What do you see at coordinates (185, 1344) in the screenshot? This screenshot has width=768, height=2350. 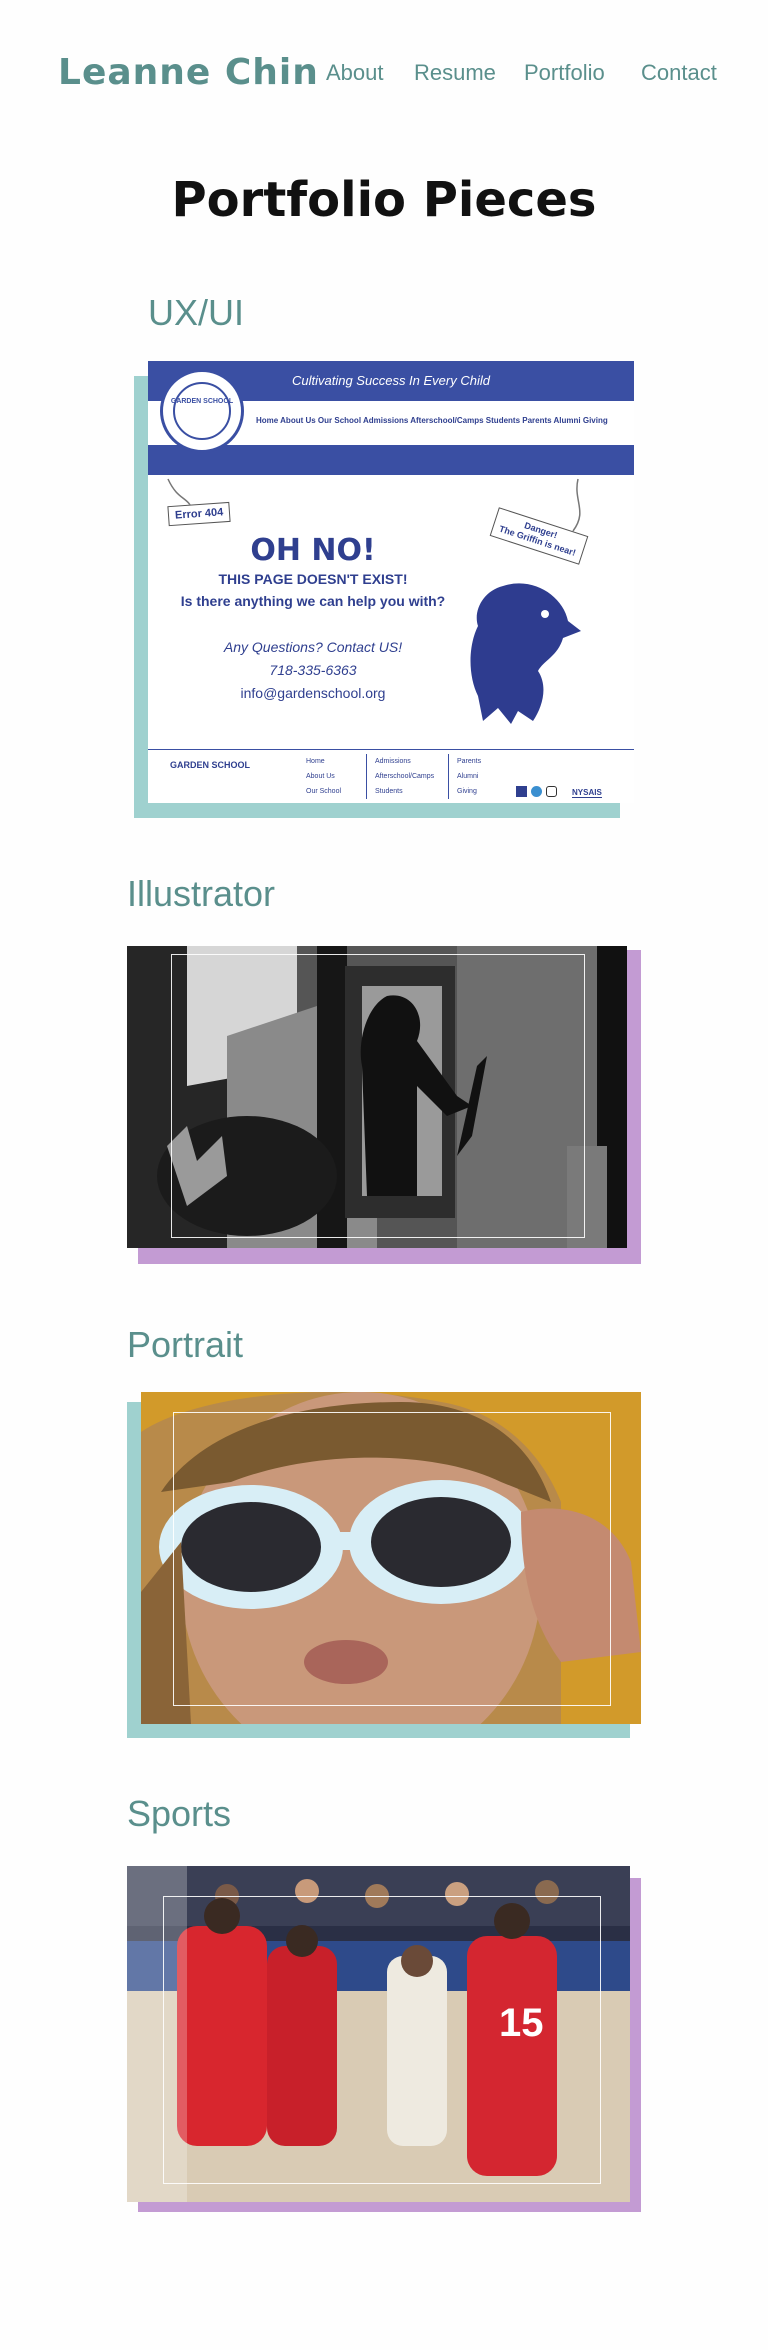 I see `section-title-portrait: Portrait` at bounding box center [185, 1344].